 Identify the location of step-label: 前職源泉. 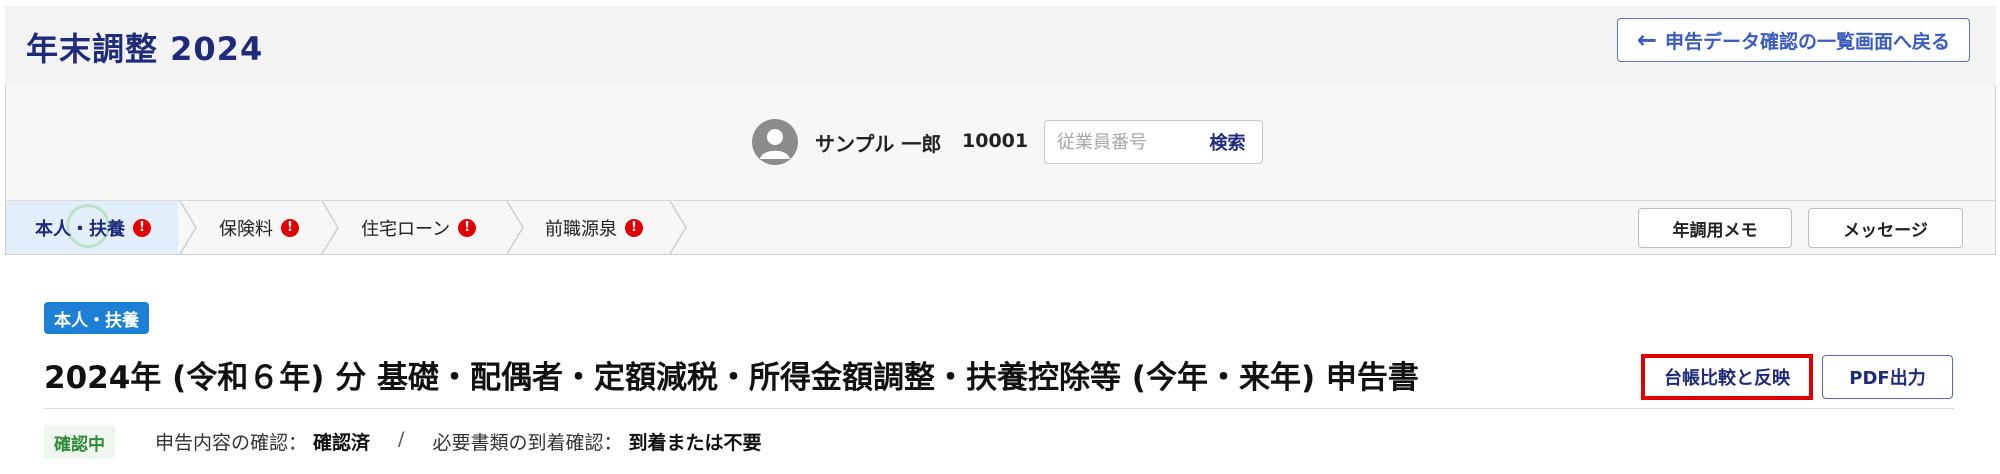
(581, 229).